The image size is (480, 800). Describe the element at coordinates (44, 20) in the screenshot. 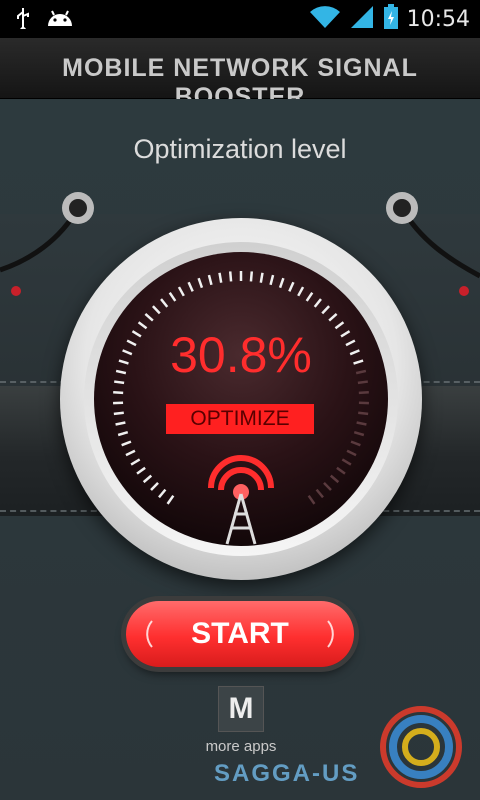

I see `status-left-icons` at that location.